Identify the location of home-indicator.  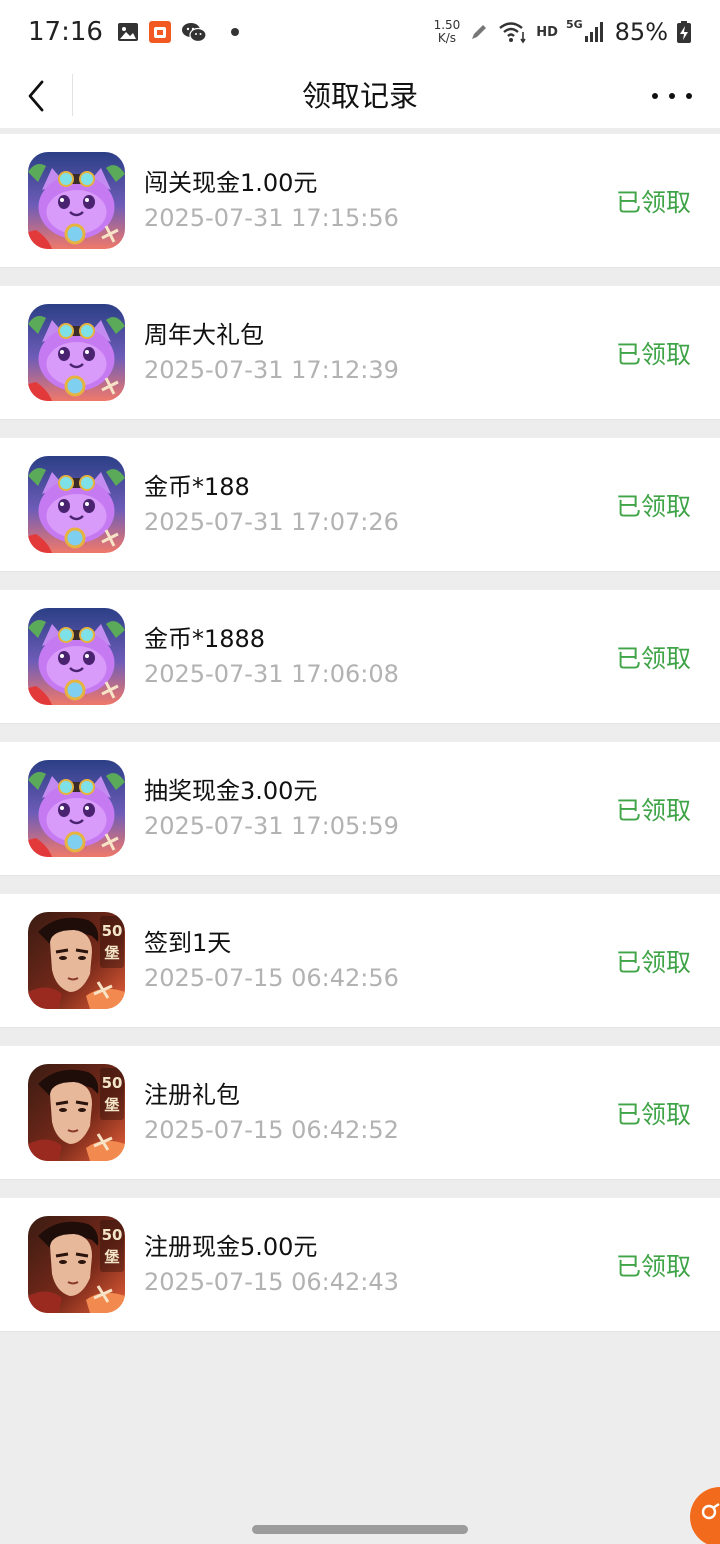
(360, 1529).